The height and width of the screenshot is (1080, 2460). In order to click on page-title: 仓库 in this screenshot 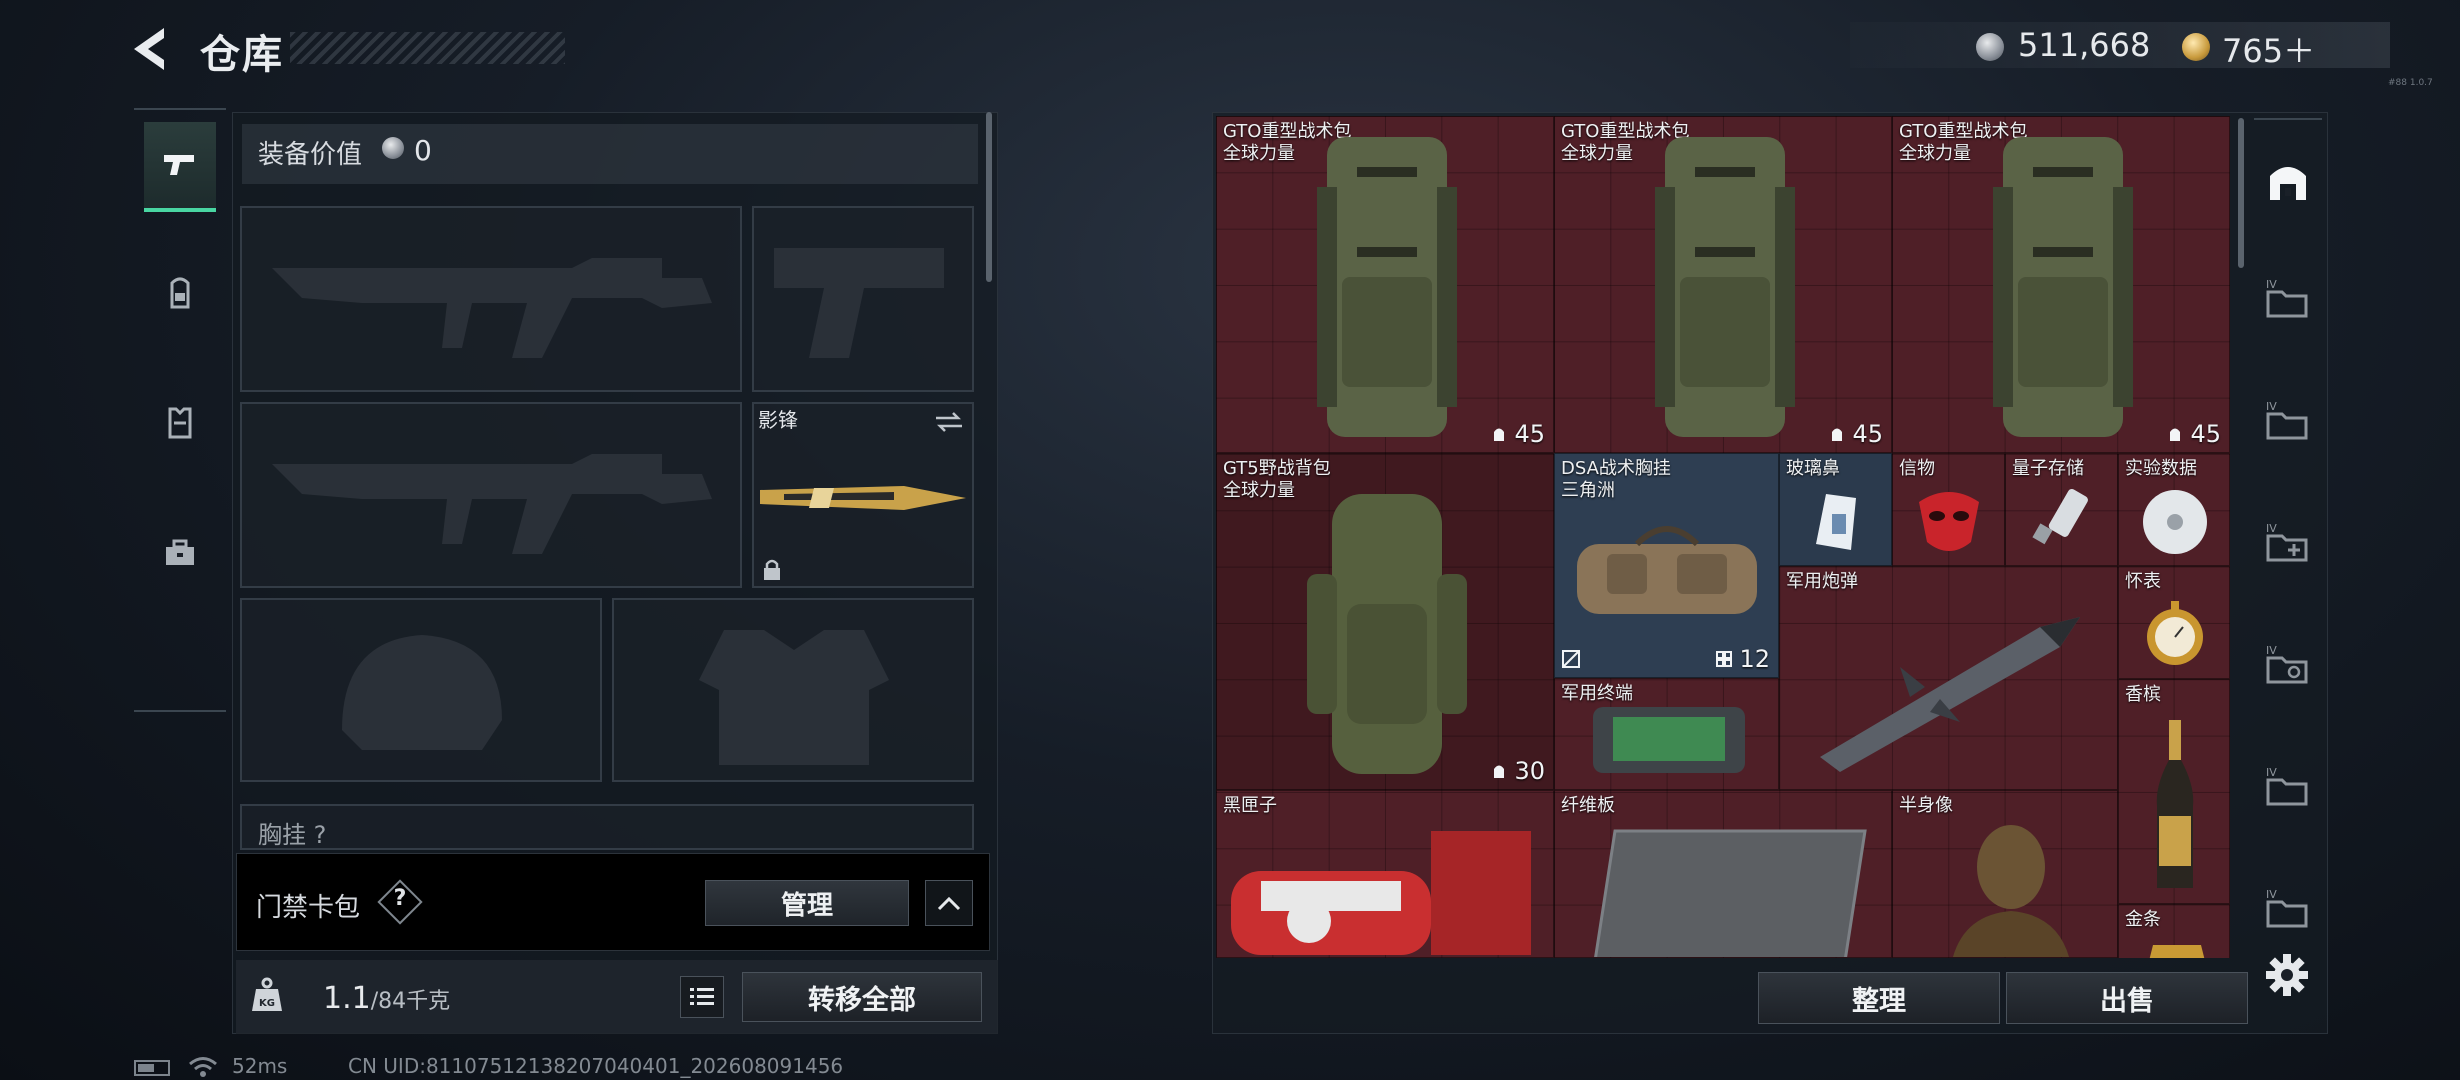, I will do `click(242, 55)`.